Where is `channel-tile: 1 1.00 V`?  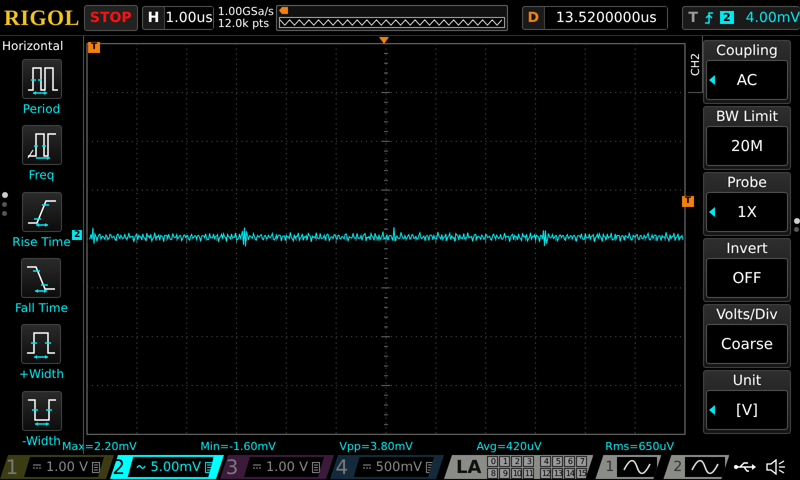
channel-tile: 1 1.00 V is located at coordinates (57, 467).